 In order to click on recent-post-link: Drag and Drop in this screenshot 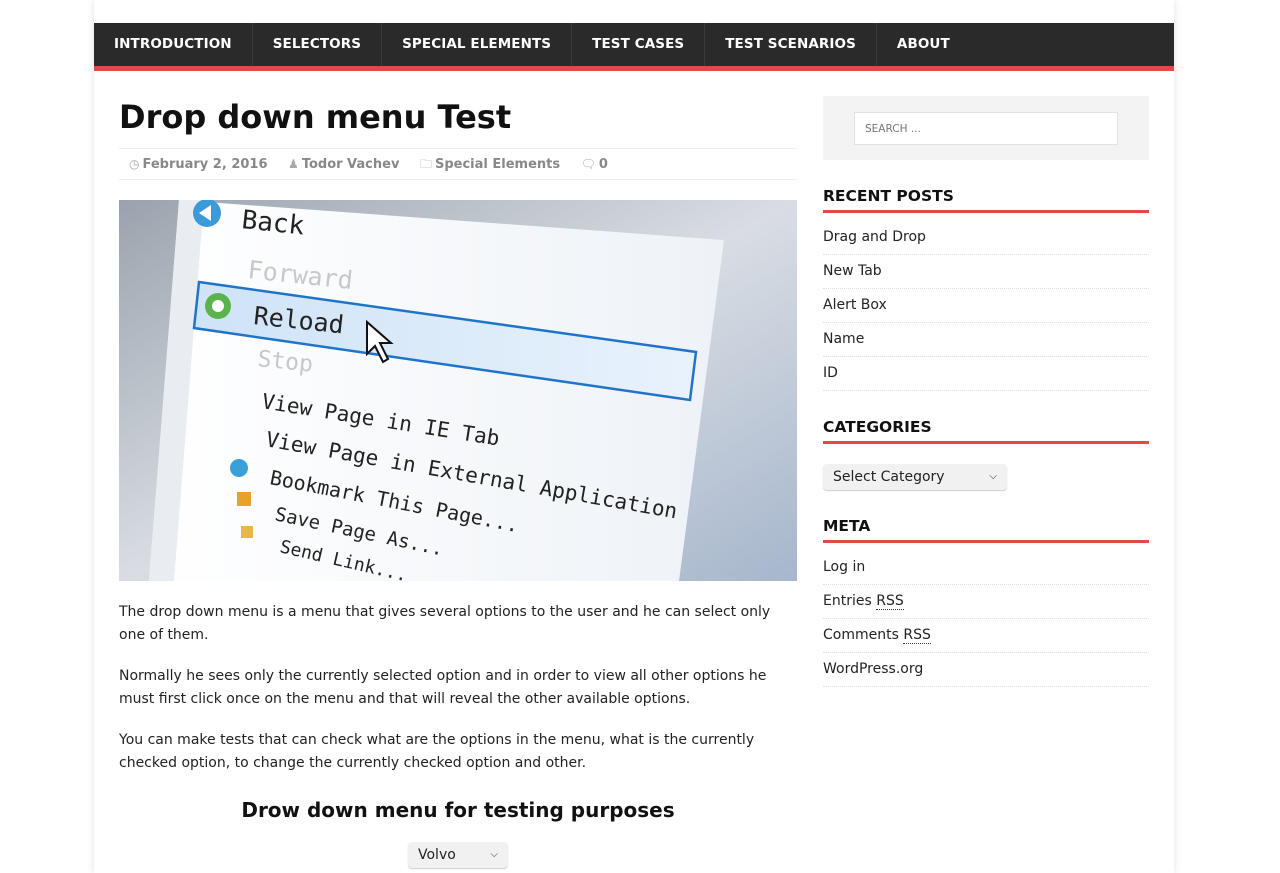, I will do `click(986, 238)`.